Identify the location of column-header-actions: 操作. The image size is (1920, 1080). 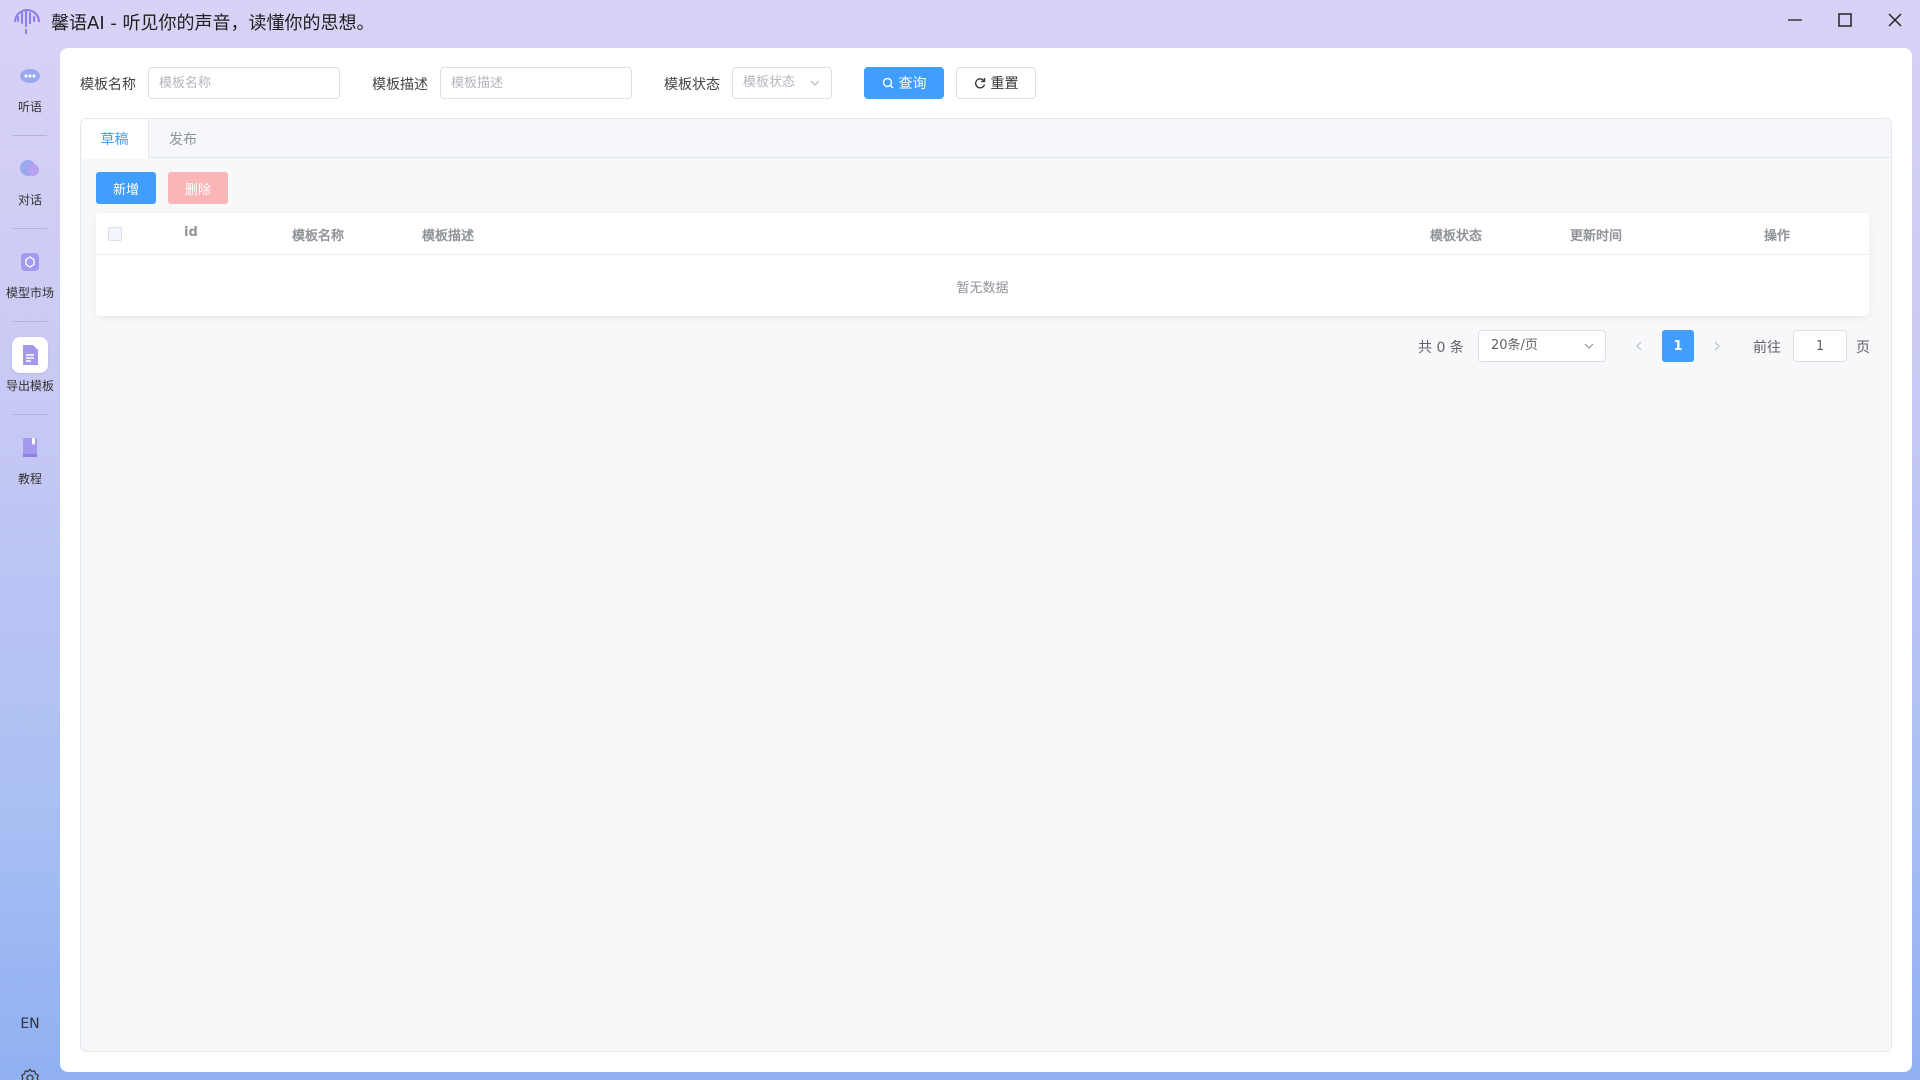
(1777, 236).